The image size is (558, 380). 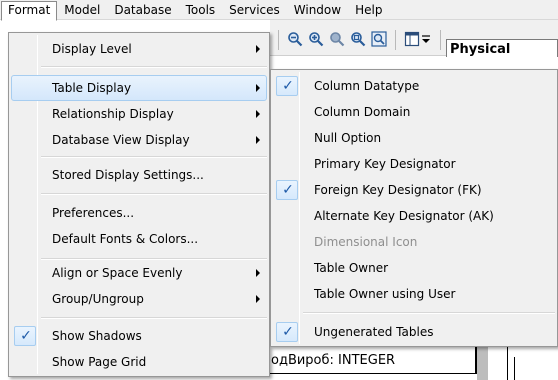 What do you see at coordinates (201, 10) in the screenshot?
I see `menu-tools: Tools` at bounding box center [201, 10].